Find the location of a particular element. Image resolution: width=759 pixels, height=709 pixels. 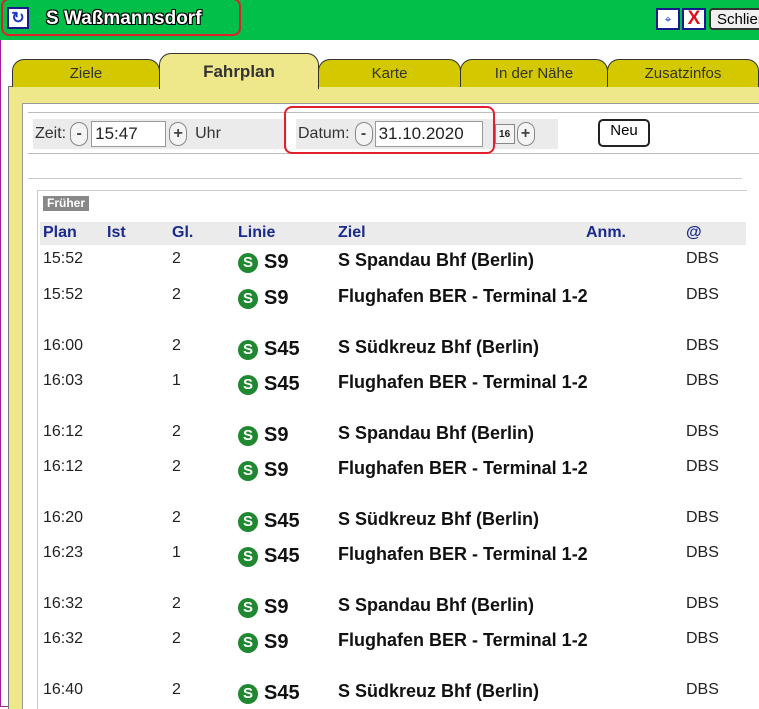

header-at: @ is located at coordinates (694, 232).